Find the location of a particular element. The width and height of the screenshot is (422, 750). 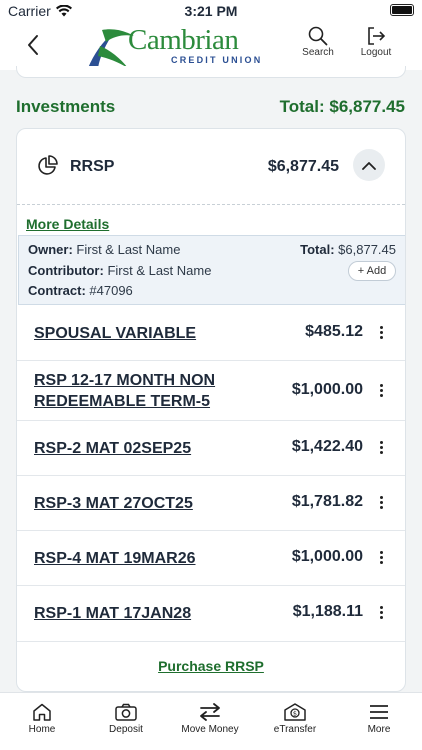

contributor-label: Contributor: is located at coordinates (66, 270).